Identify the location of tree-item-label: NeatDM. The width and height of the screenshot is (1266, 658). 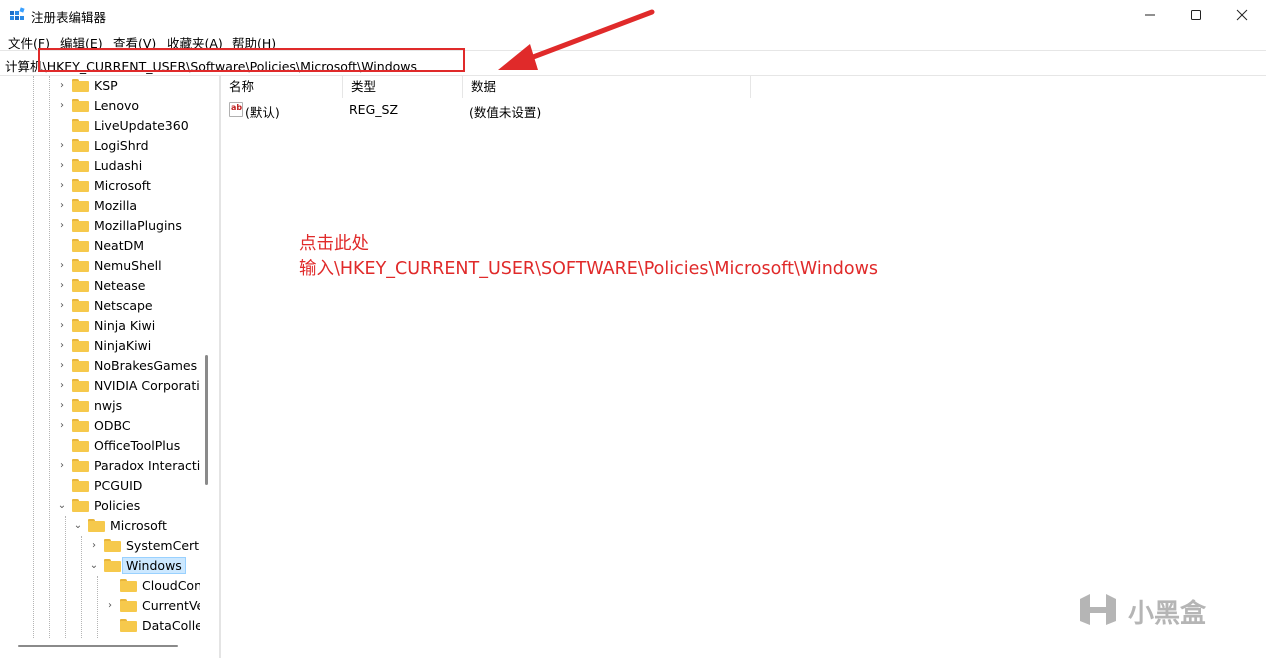
(119, 245).